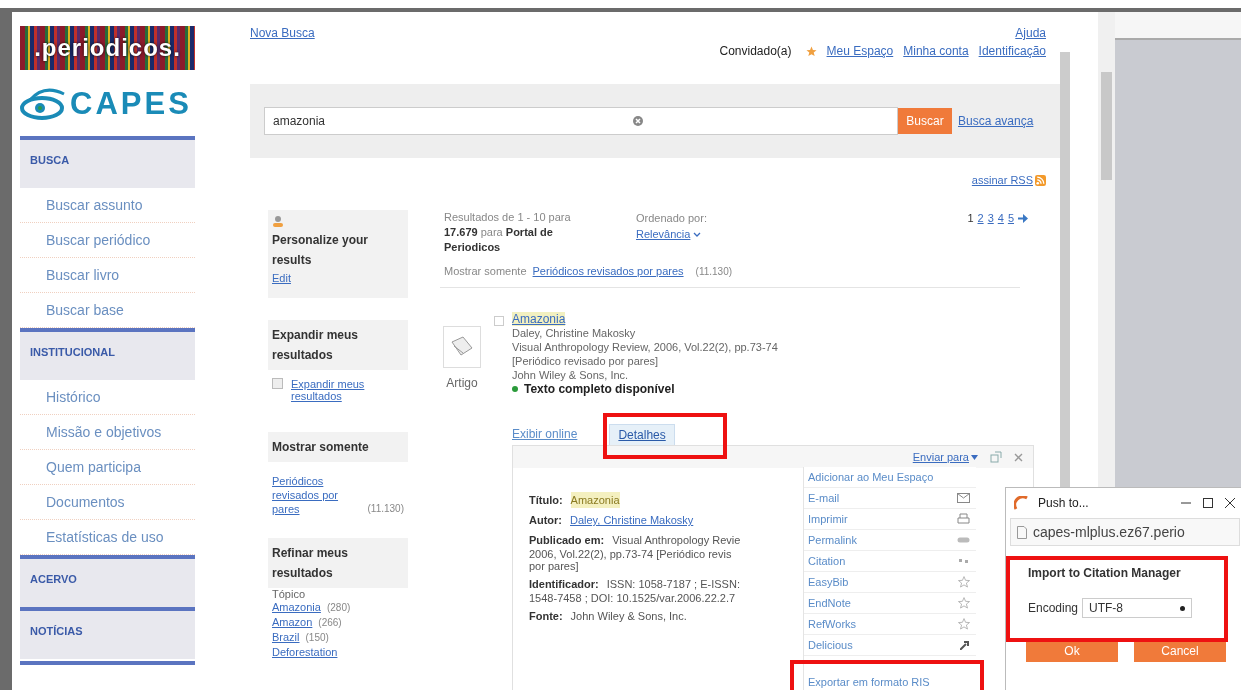  Describe the element at coordinates (570, 375) in the screenshot. I see `record-info-line: John Wiley & Sons, Inc.` at that location.